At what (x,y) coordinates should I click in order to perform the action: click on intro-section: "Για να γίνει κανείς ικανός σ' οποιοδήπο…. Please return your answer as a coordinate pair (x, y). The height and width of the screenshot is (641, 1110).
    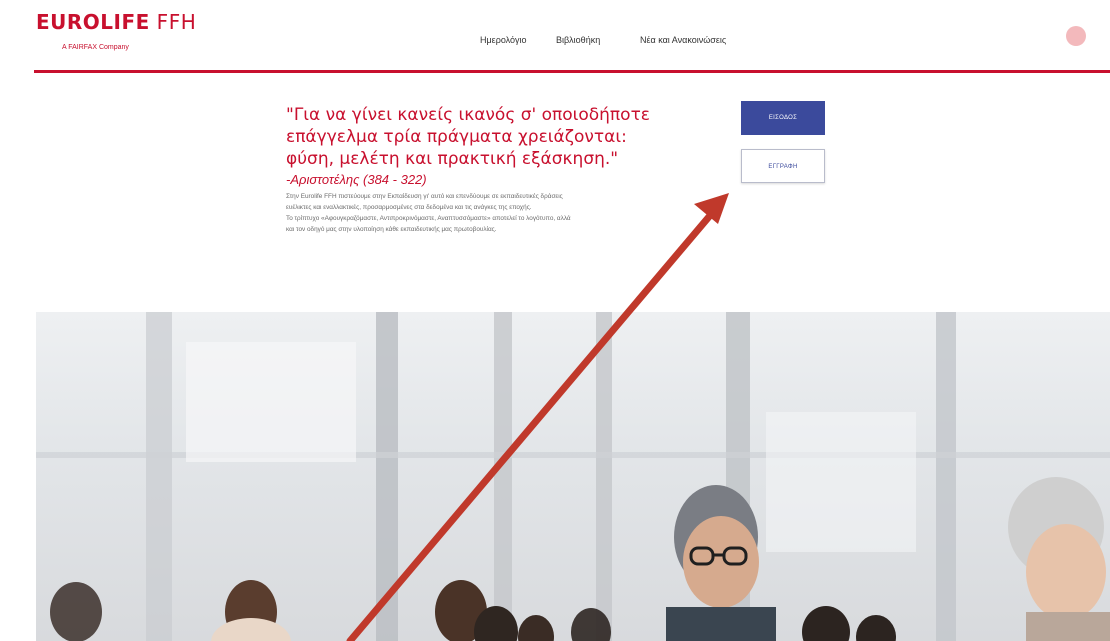
    Looking at the image, I should click on (476, 169).